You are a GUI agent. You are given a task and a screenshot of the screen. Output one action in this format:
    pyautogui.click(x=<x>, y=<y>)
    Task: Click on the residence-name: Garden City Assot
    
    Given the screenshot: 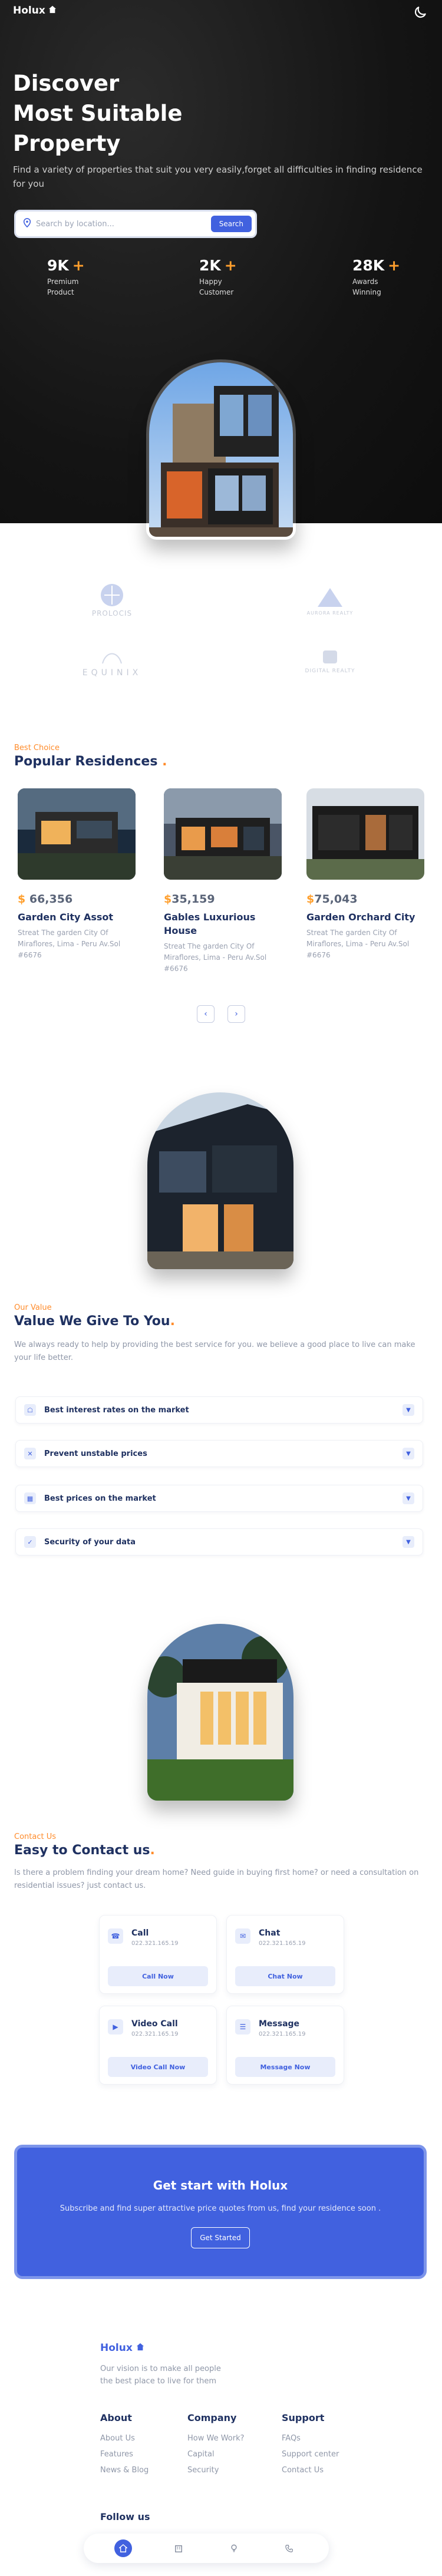 What is the action you would take?
    pyautogui.click(x=66, y=917)
    